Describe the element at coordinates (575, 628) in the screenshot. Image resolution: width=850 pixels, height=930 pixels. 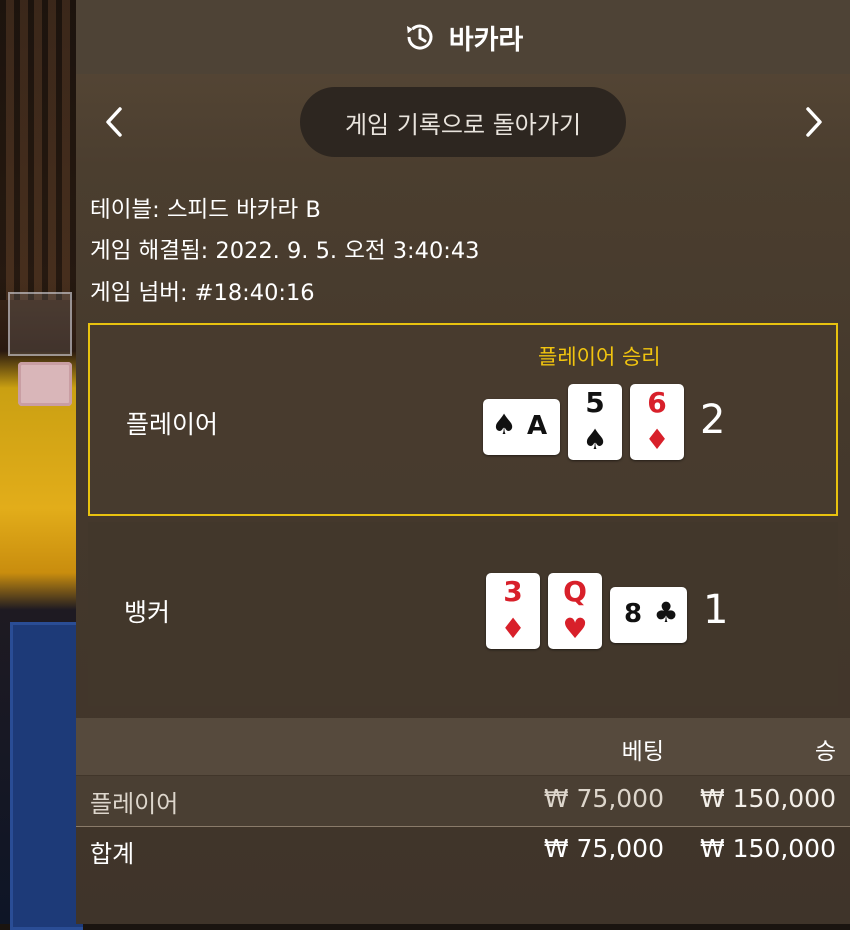
I see `card-suit: ♥` at that location.